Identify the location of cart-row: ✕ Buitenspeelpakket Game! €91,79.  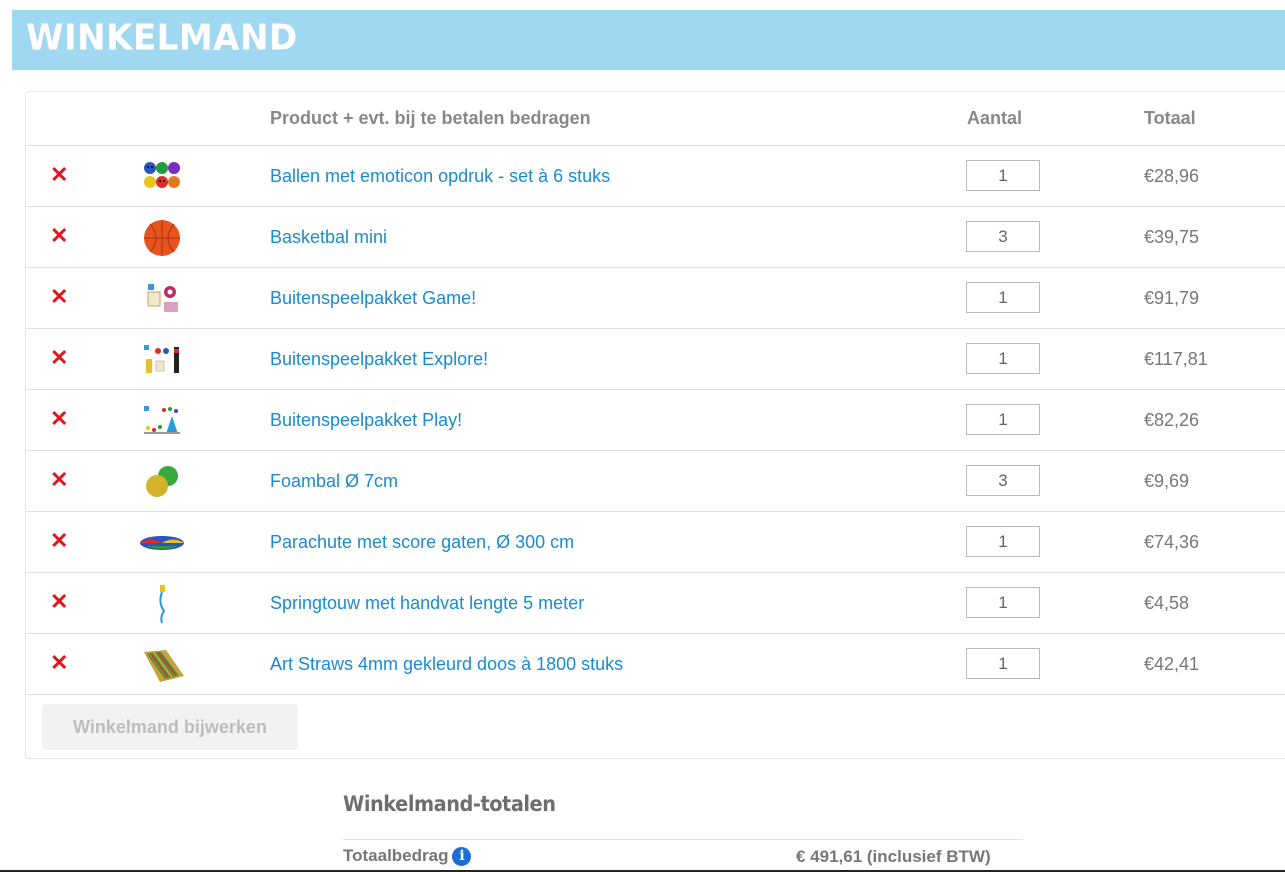
(655, 298).